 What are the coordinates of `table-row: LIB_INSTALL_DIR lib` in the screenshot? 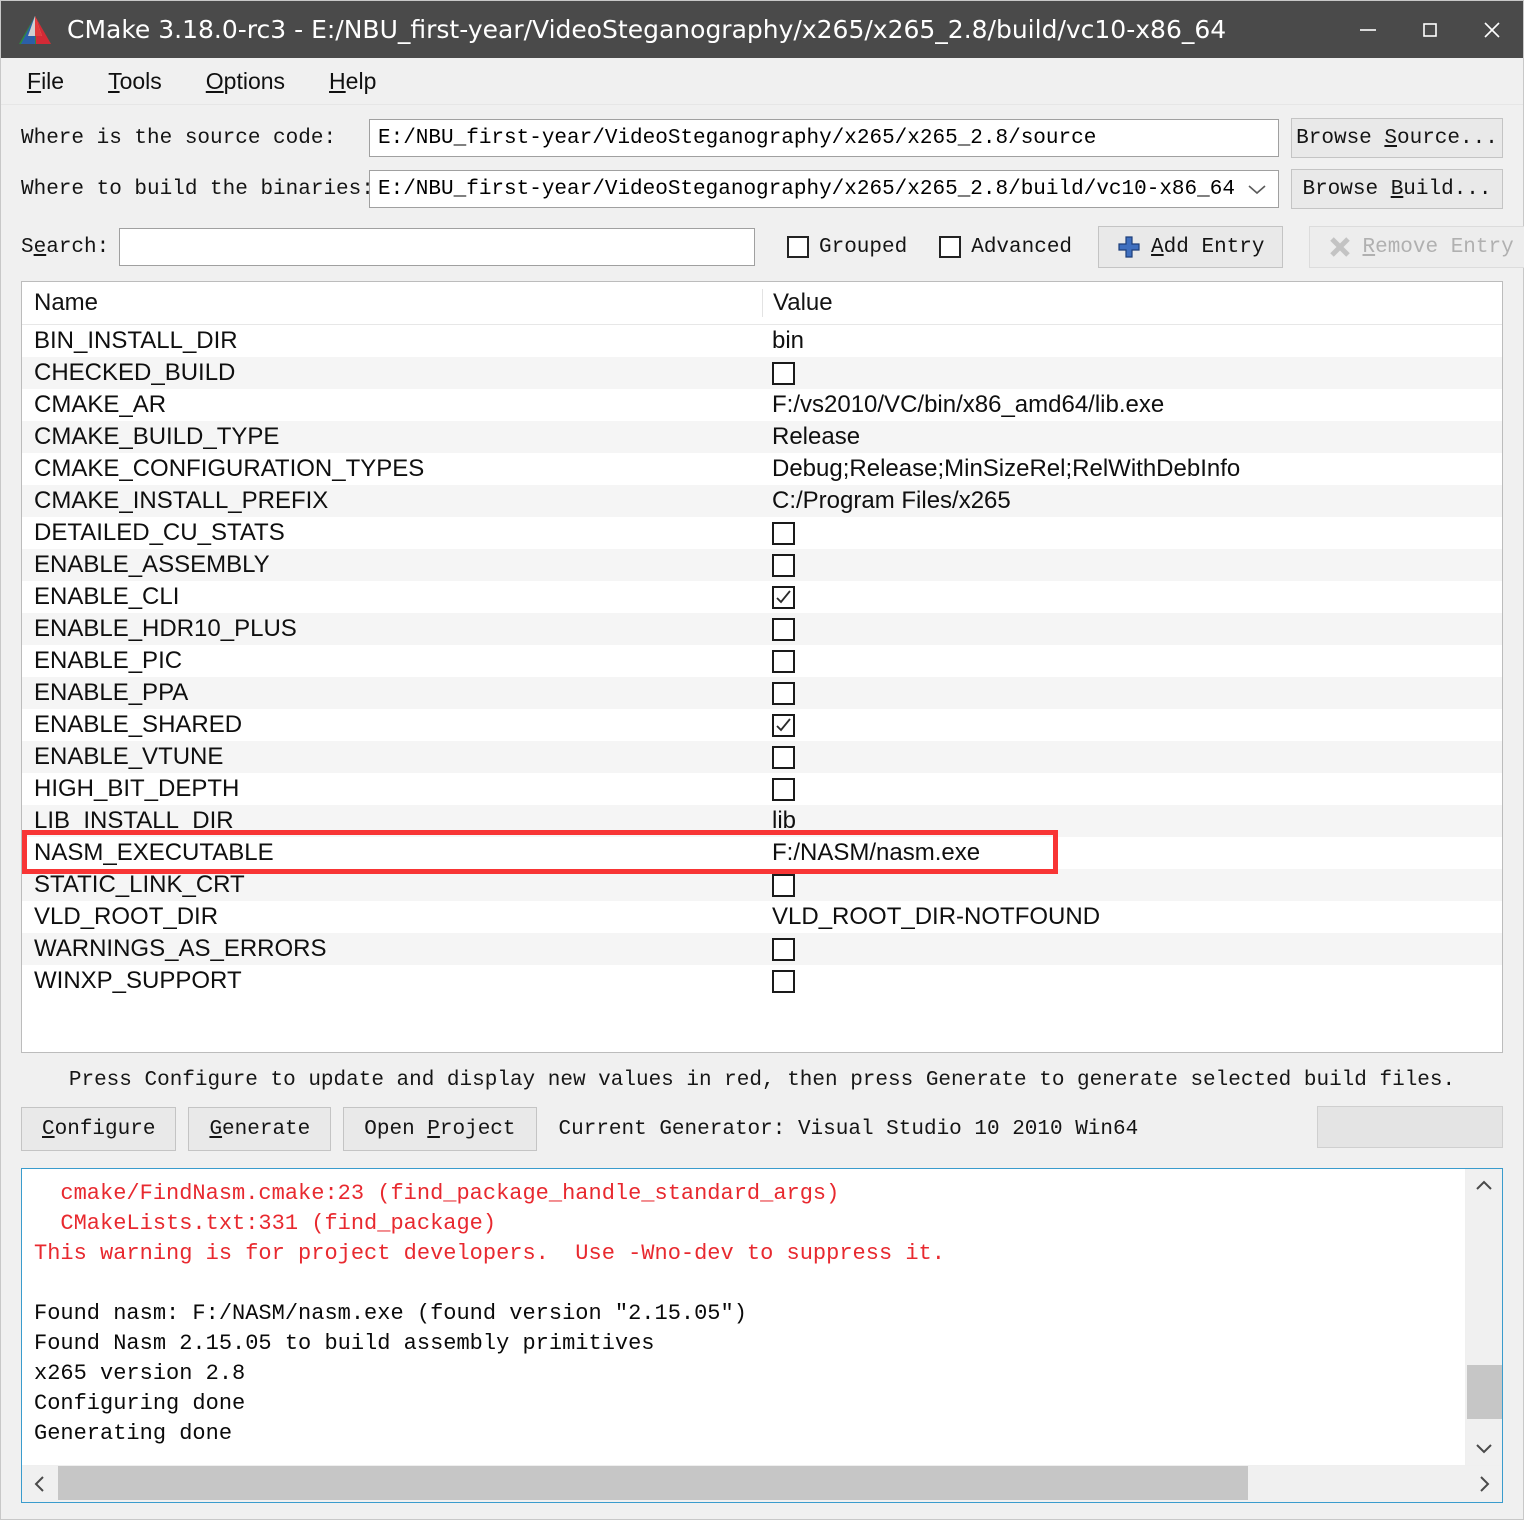 It's located at (762, 821).